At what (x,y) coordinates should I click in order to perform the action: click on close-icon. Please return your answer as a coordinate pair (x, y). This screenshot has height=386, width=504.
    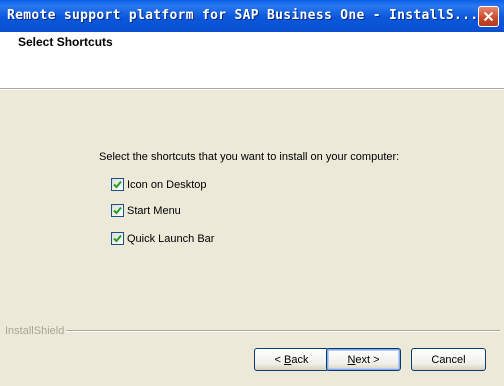
    Looking at the image, I should click on (488, 16).